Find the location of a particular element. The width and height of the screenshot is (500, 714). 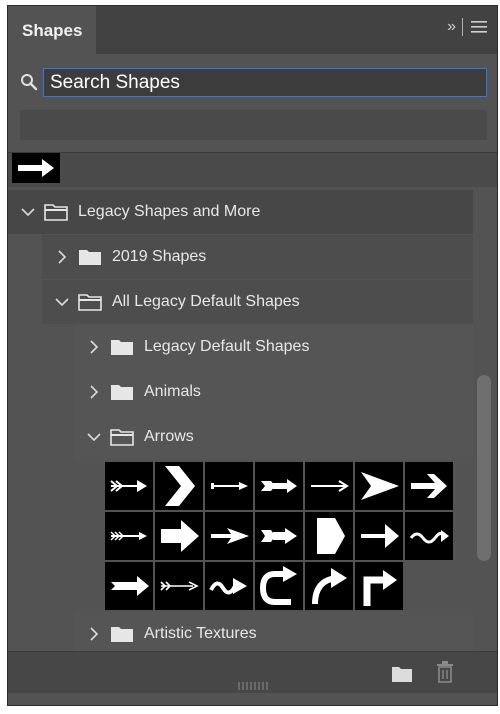

group-label: 2019 Shapes is located at coordinates (159, 256).